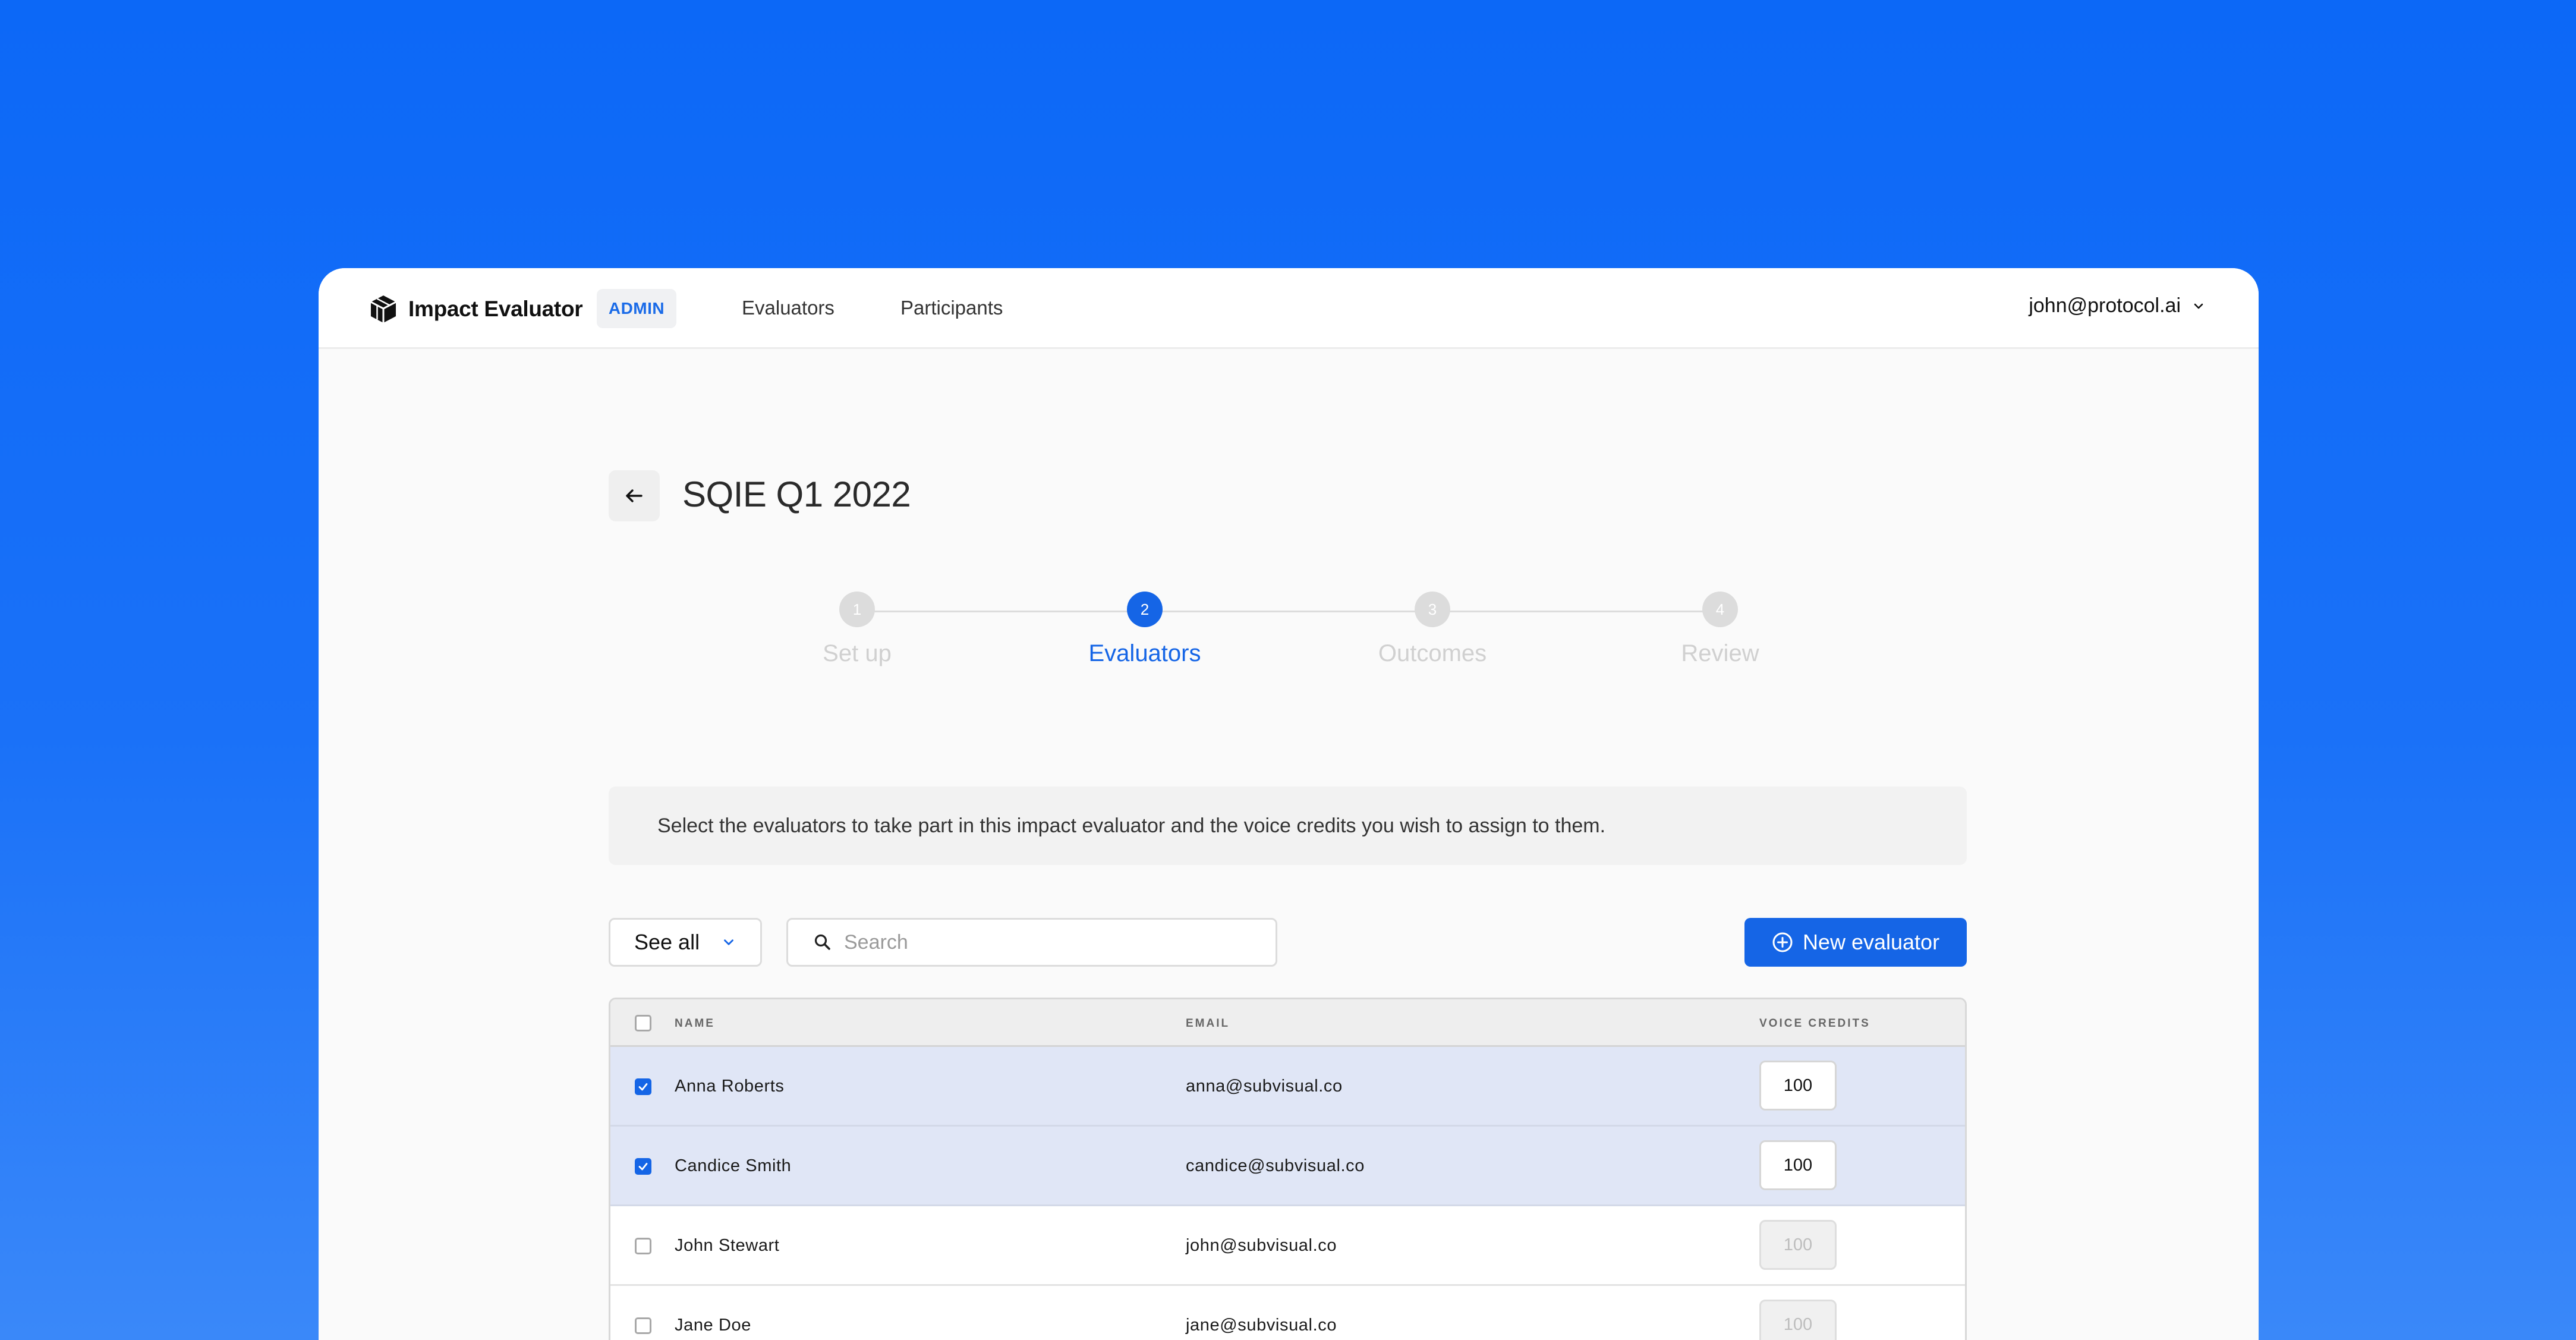 The width and height of the screenshot is (2576, 1340). Describe the element at coordinates (1720, 653) in the screenshot. I see `step-label: Review` at that location.